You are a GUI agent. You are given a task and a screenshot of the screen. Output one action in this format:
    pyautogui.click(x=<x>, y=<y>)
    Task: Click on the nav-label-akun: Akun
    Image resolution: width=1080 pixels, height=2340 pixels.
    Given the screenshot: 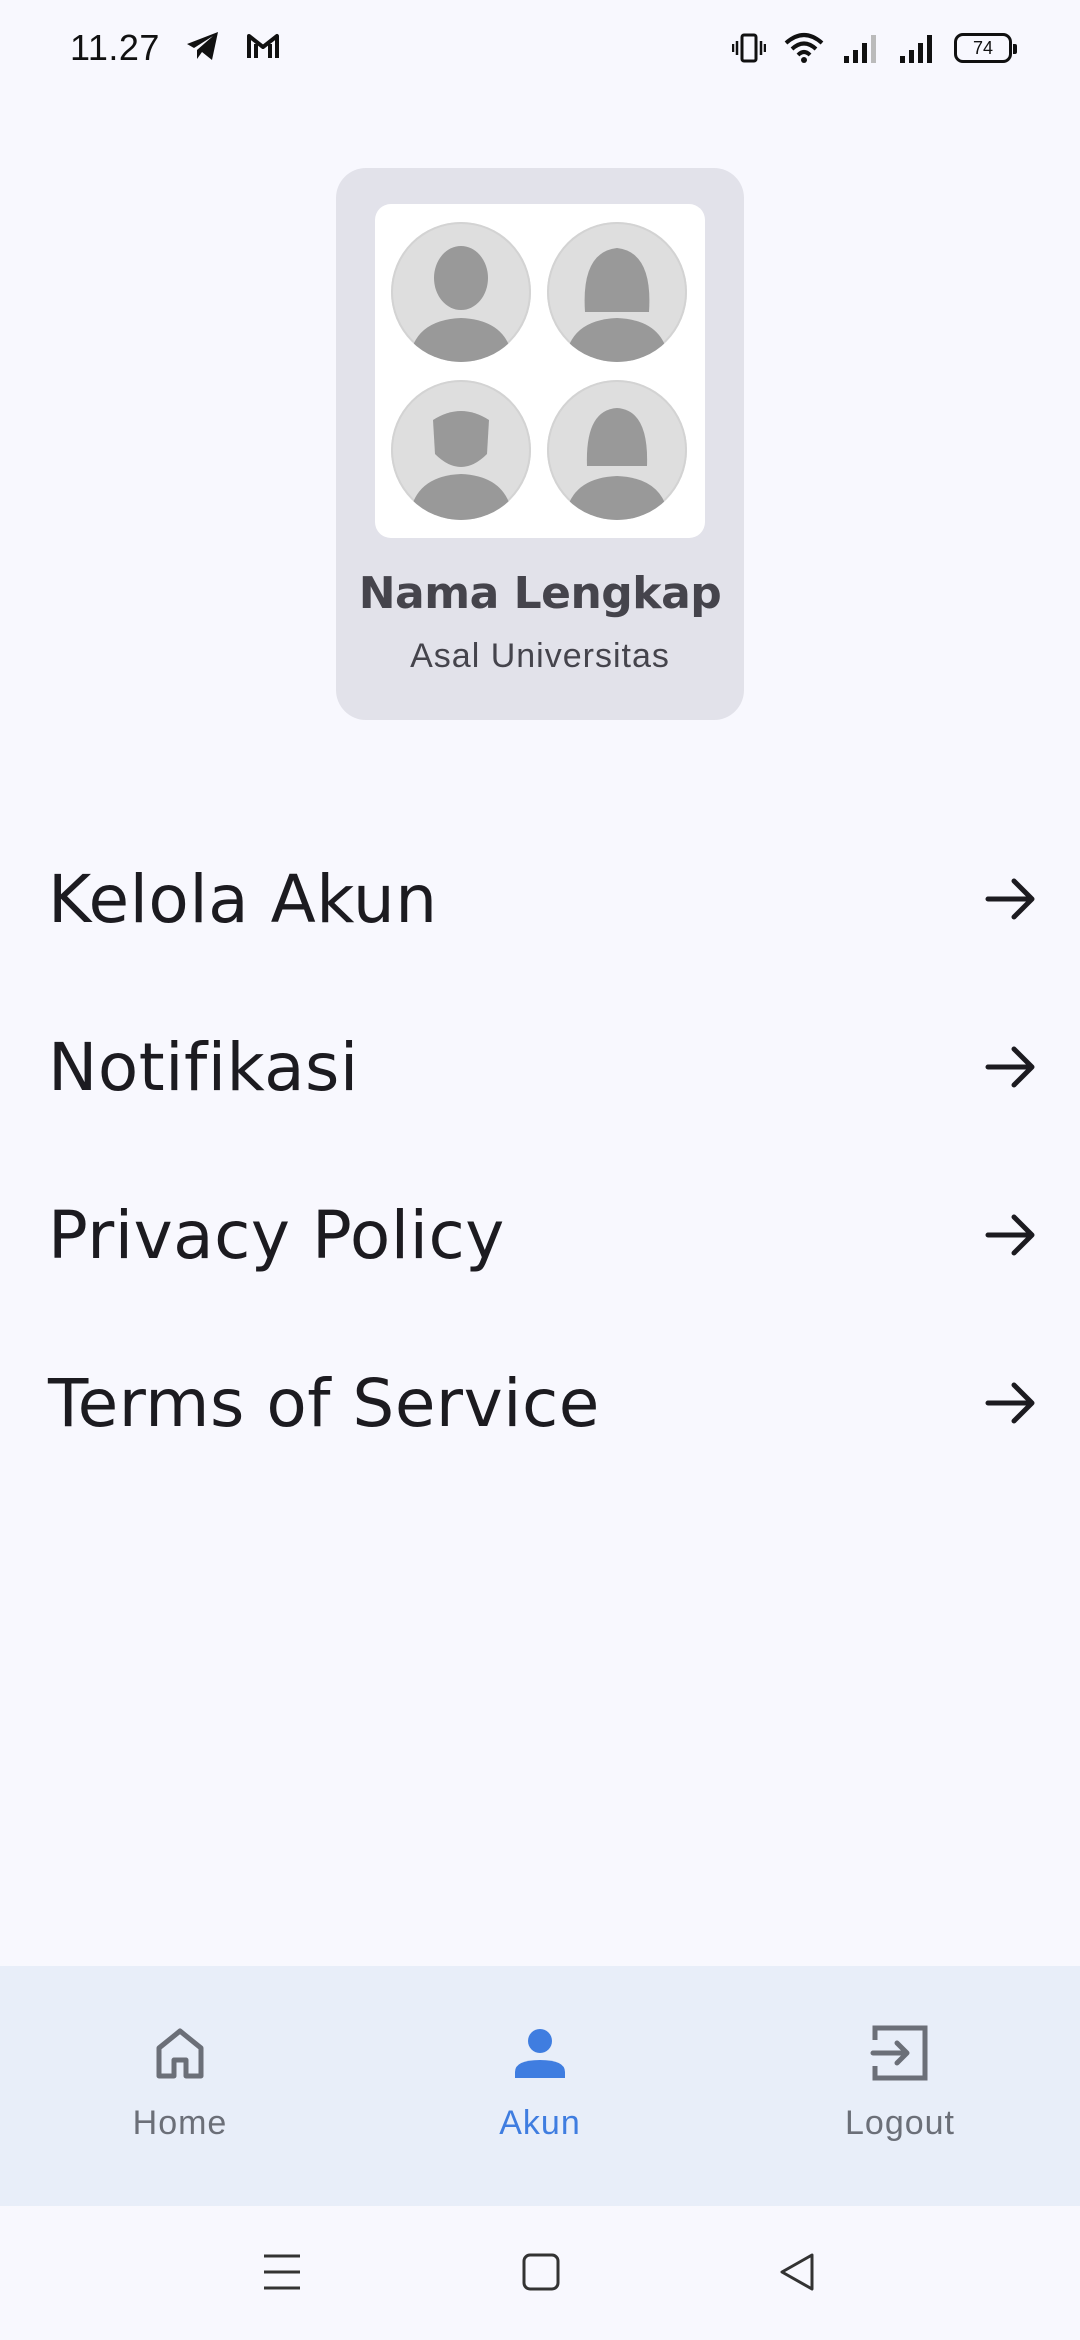 What is the action you would take?
    pyautogui.click(x=540, y=2123)
    